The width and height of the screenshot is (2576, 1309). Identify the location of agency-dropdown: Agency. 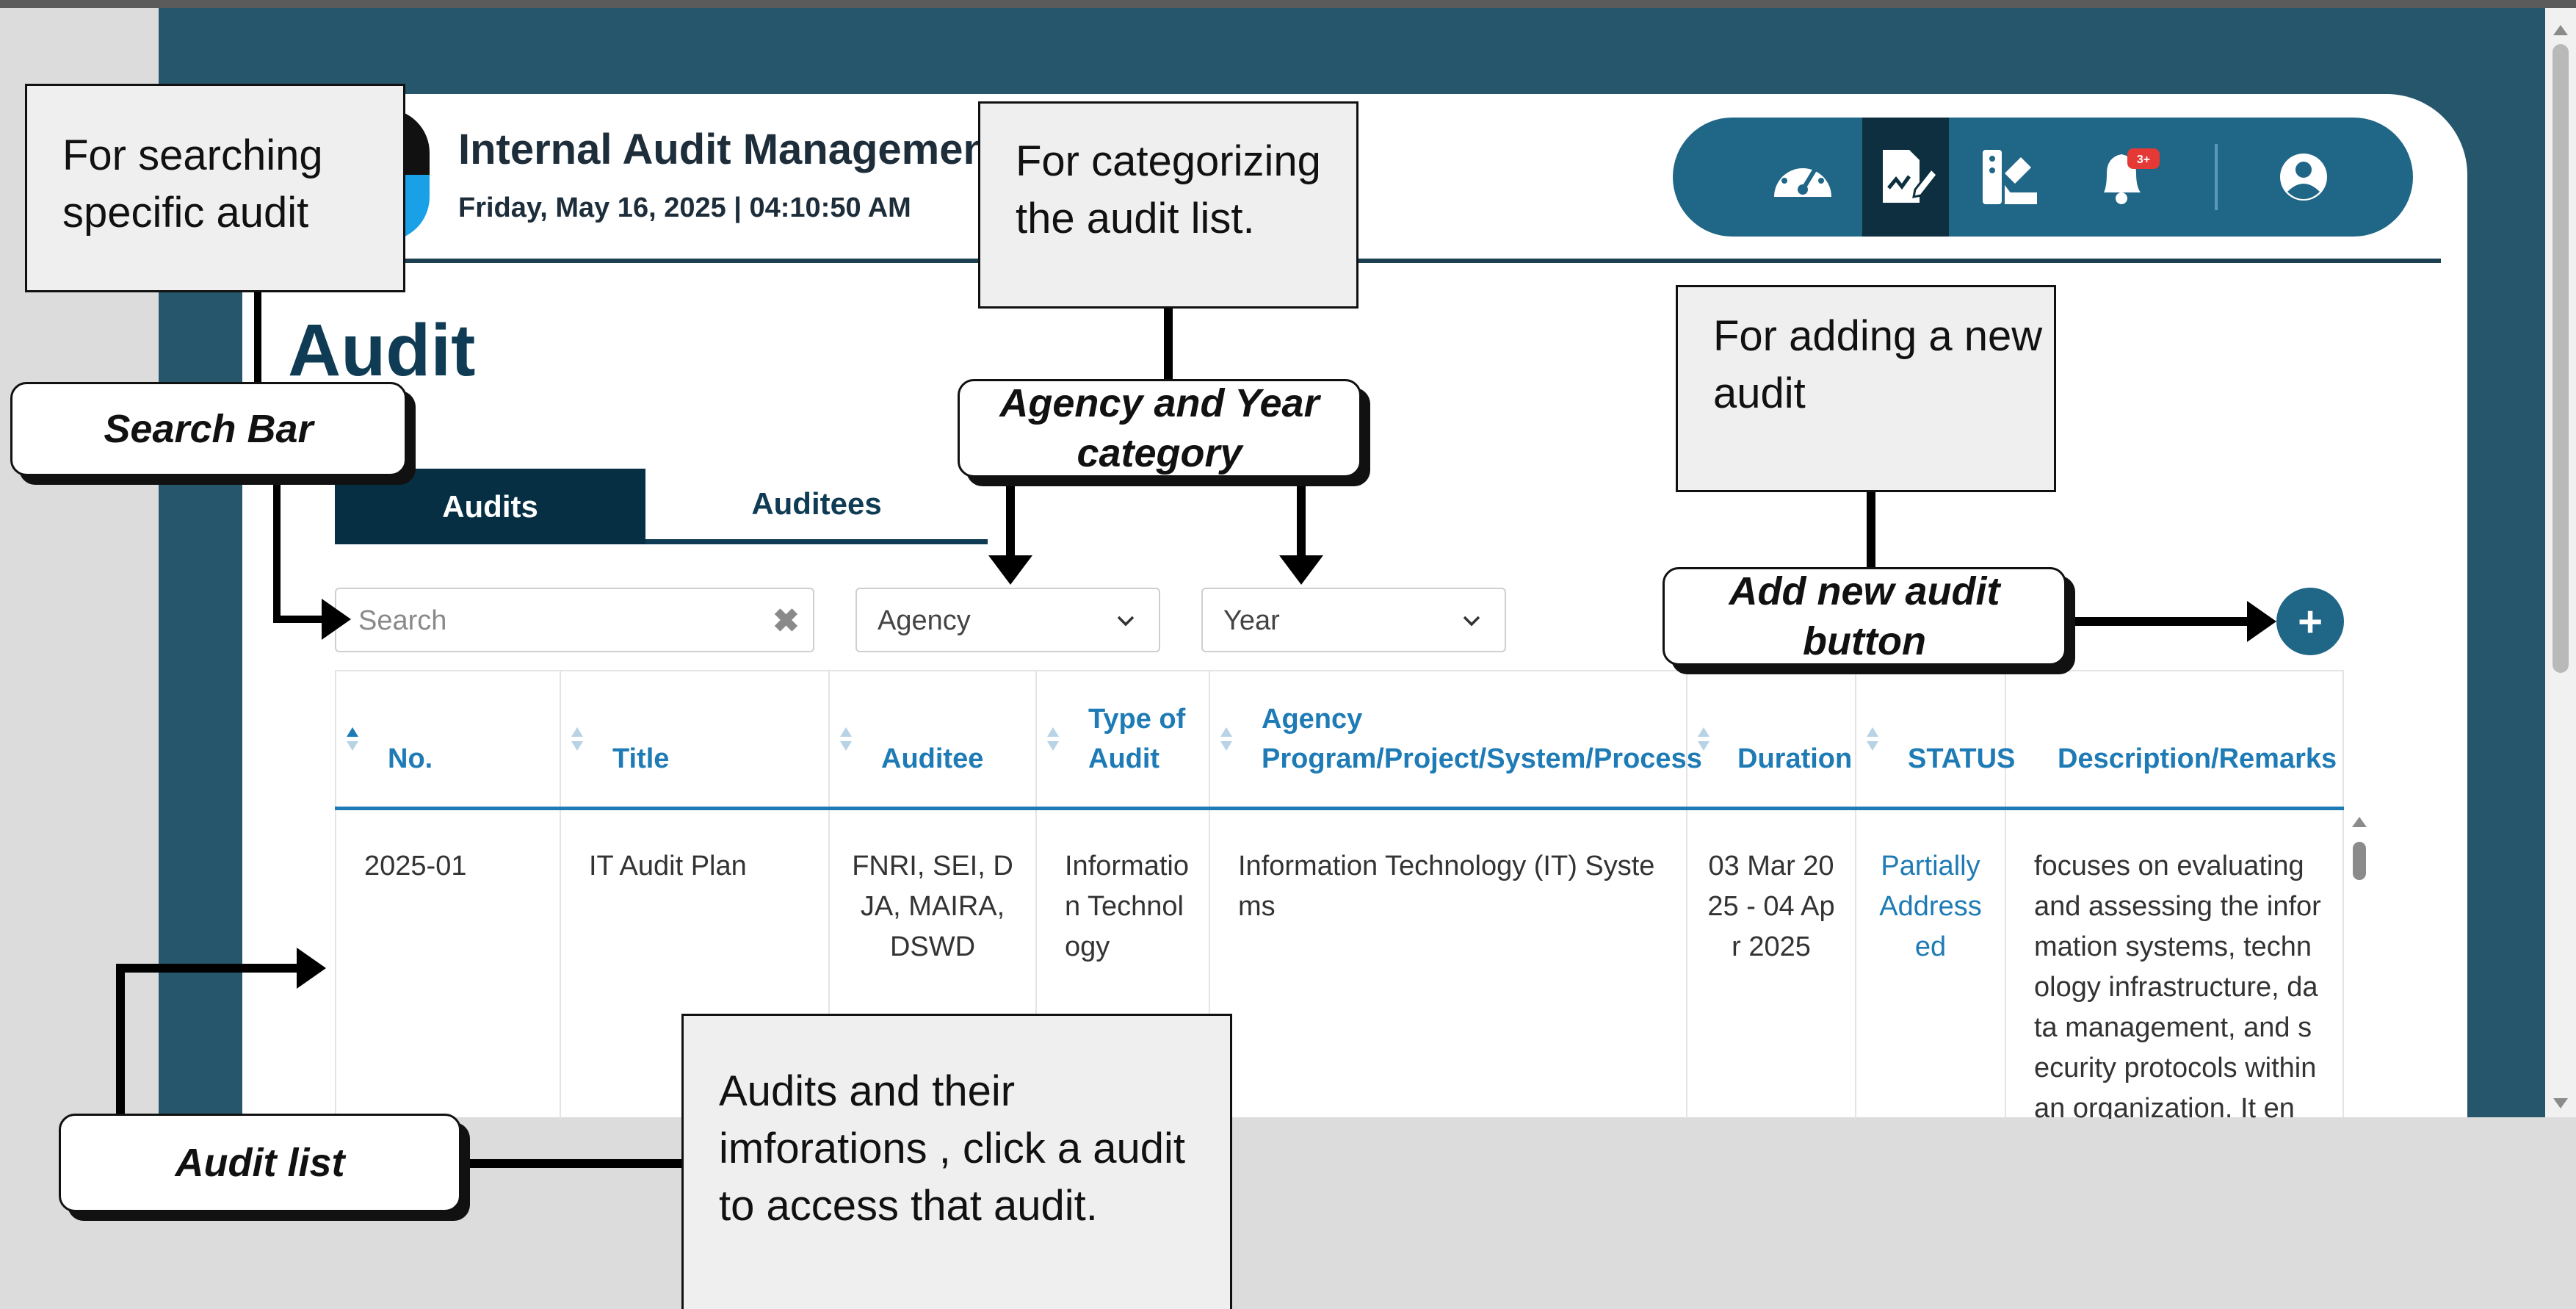
(1007, 620).